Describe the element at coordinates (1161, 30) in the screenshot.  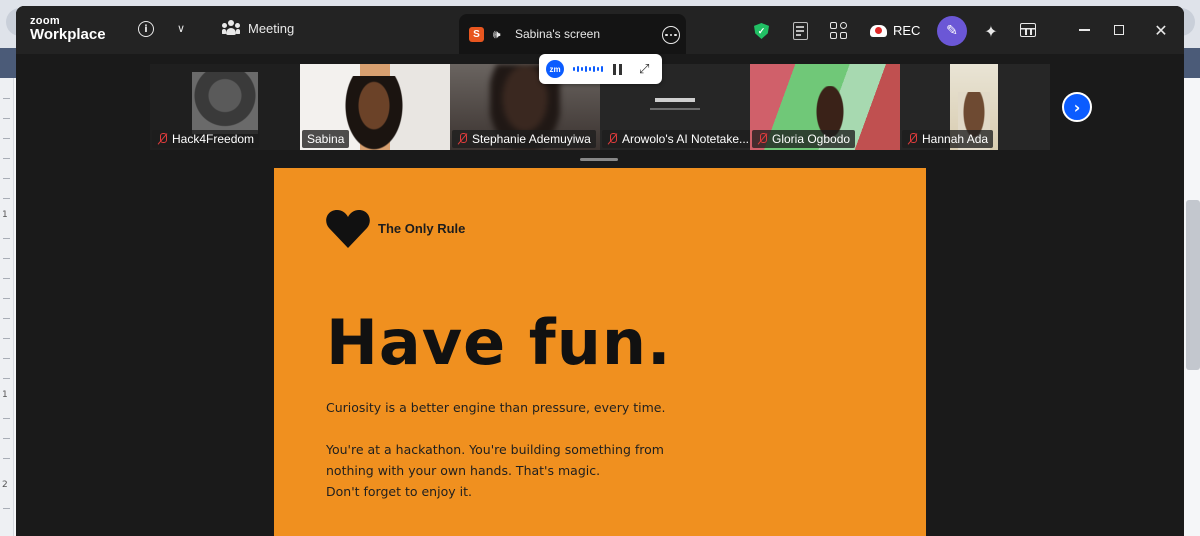
I see `close-icon: ✕` at that location.